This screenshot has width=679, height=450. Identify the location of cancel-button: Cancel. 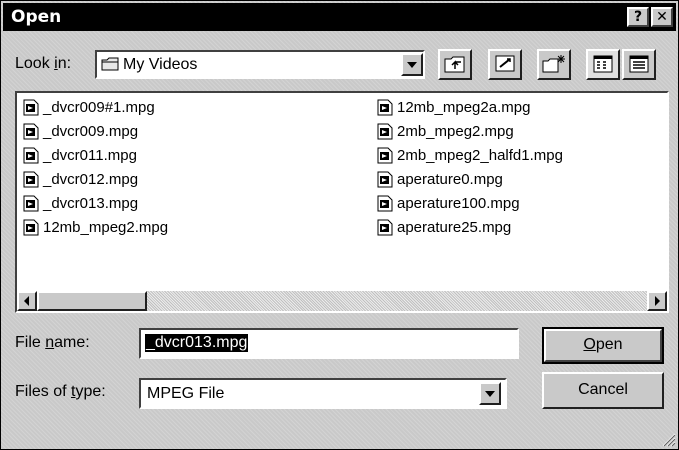
(603, 390).